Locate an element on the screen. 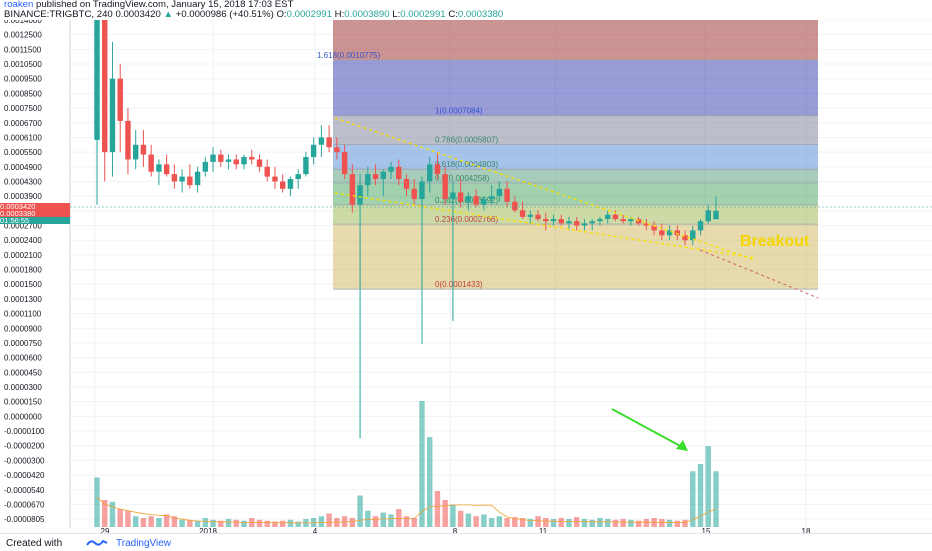 This screenshot has height=551, width=932. last-price: 0.0003420 is located at coordinates (138, 14).